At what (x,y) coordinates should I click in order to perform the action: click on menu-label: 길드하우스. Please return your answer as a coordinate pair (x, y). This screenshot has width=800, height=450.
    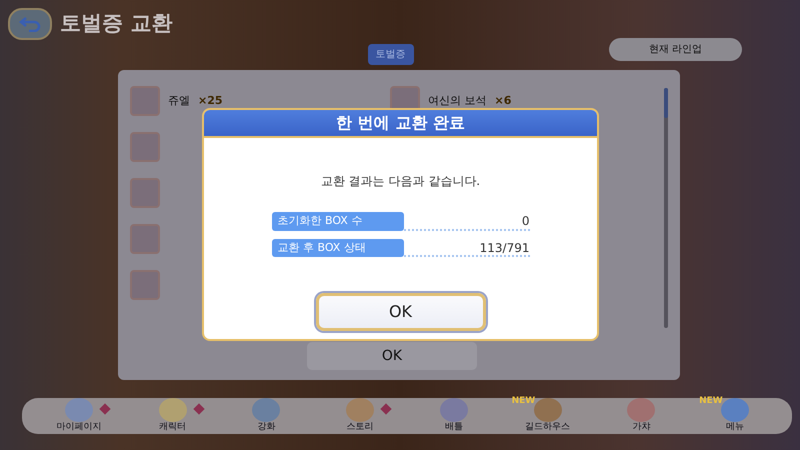
    Looking at the image, I should click on (547, 427).